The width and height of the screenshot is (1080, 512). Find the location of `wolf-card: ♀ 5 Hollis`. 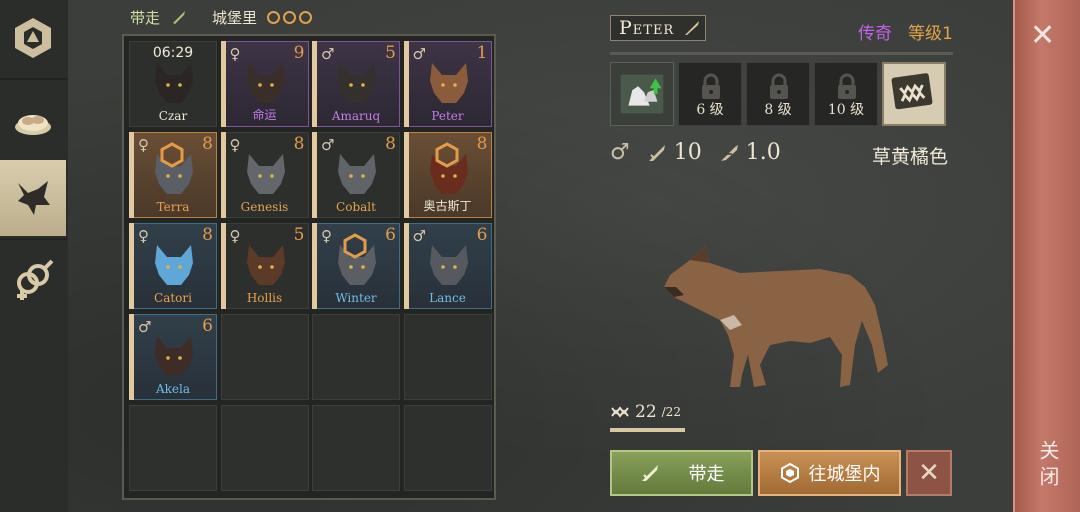

wolf-card: ♀ 5 Hollis is located at coordinates (264, 266).